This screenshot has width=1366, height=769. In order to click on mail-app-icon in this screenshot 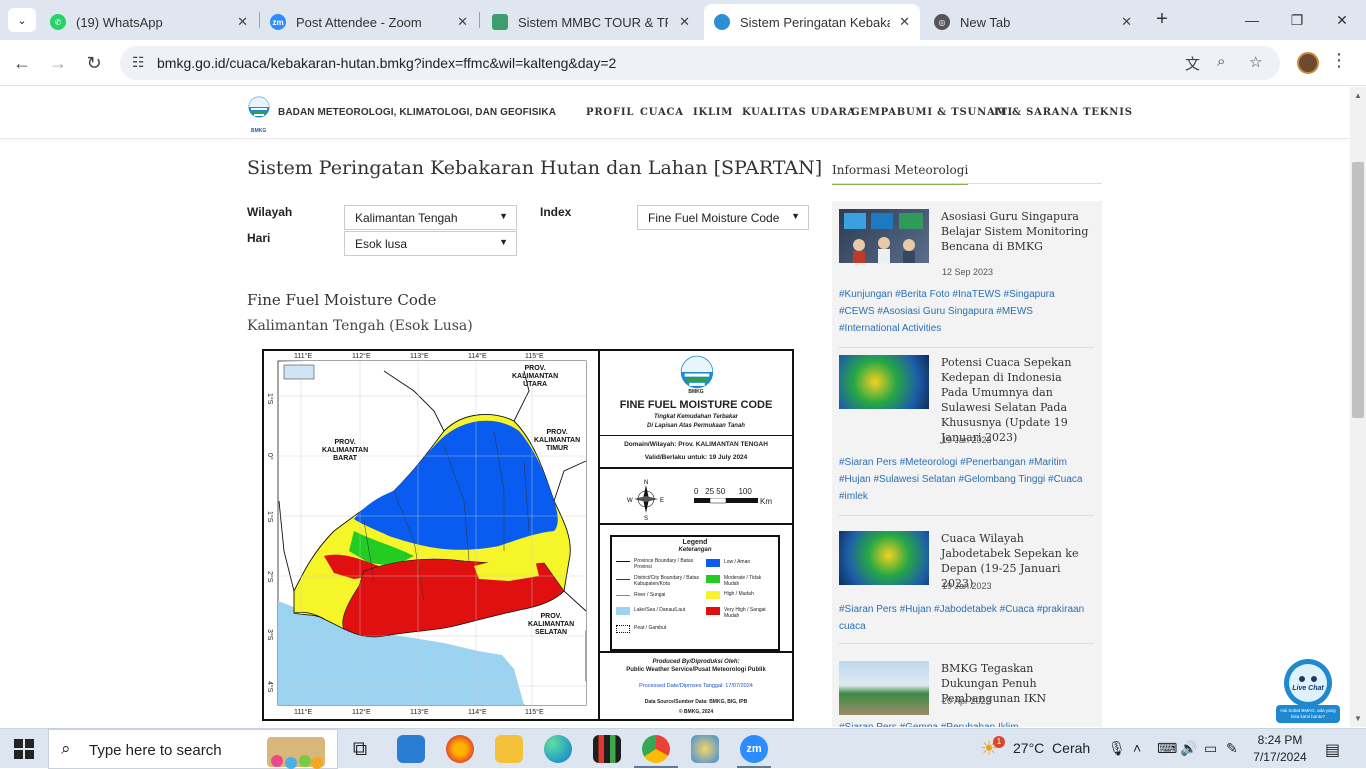, I will do `click(411, 749)`.